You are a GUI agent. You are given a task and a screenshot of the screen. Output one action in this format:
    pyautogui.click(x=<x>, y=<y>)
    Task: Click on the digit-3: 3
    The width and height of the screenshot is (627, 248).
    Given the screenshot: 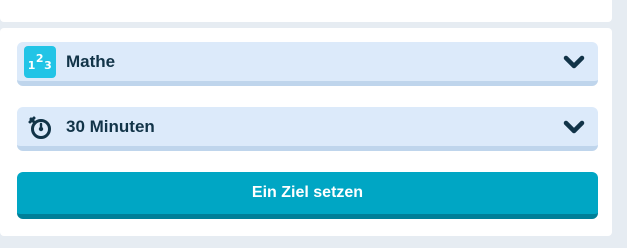 What is the action you would take?
    pyautogui.click(x=48, y=65)
    